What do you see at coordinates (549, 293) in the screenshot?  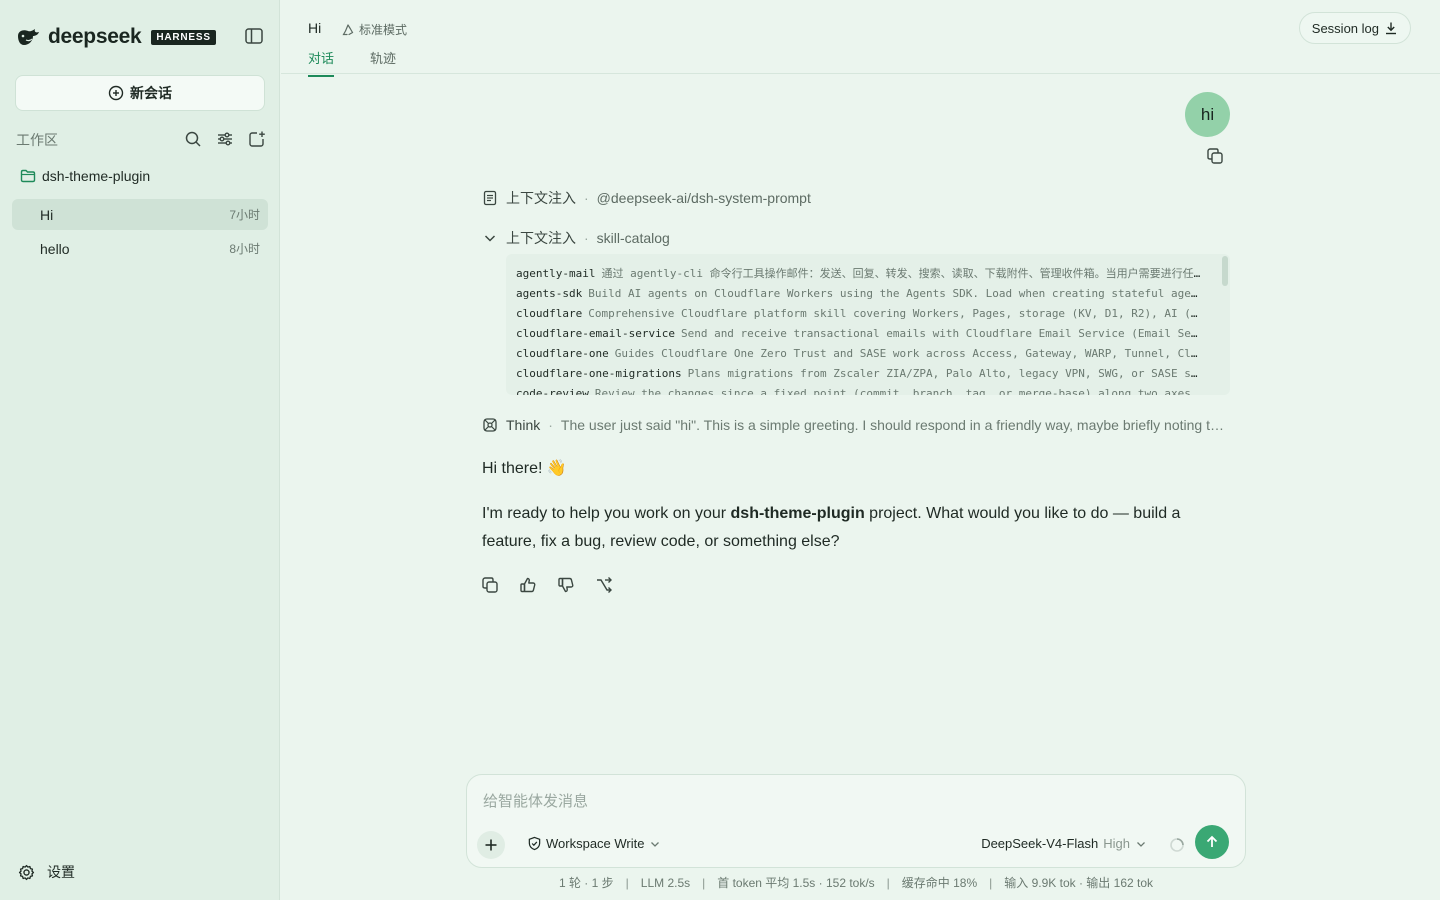 I see `skill-name: agents-sdk` at bounding box center [549, 293].